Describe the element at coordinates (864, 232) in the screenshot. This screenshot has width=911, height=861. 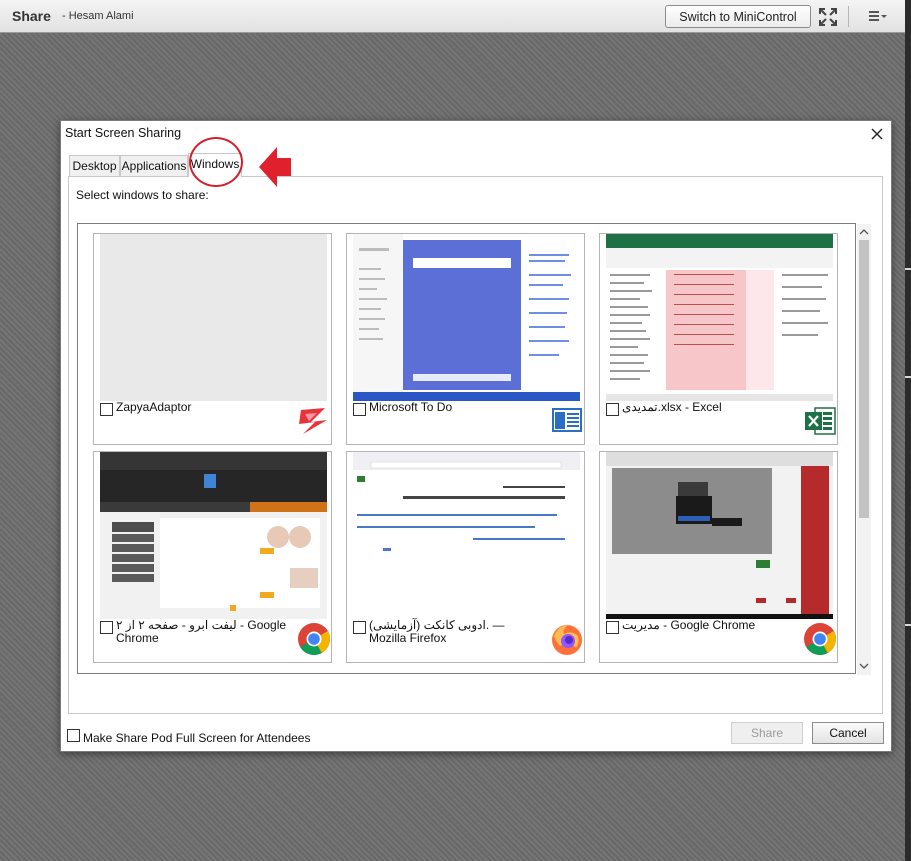
I see `scroll-up-icon` at that location.